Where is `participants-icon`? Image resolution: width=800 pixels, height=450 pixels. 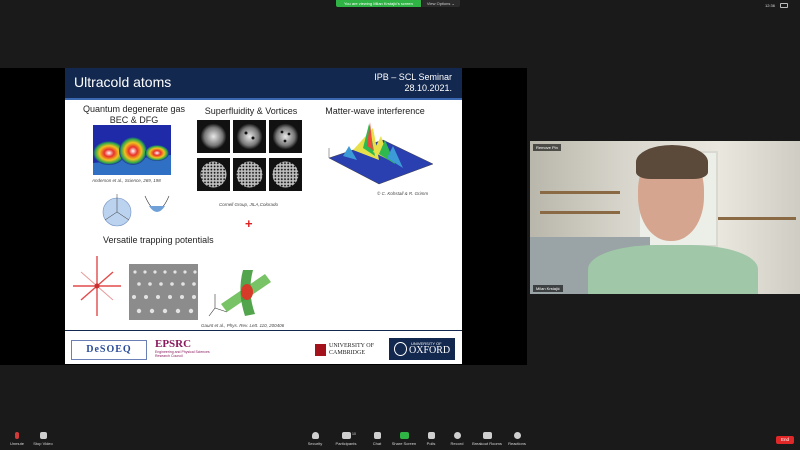 participants-icon is located at coordinates (346, 435).